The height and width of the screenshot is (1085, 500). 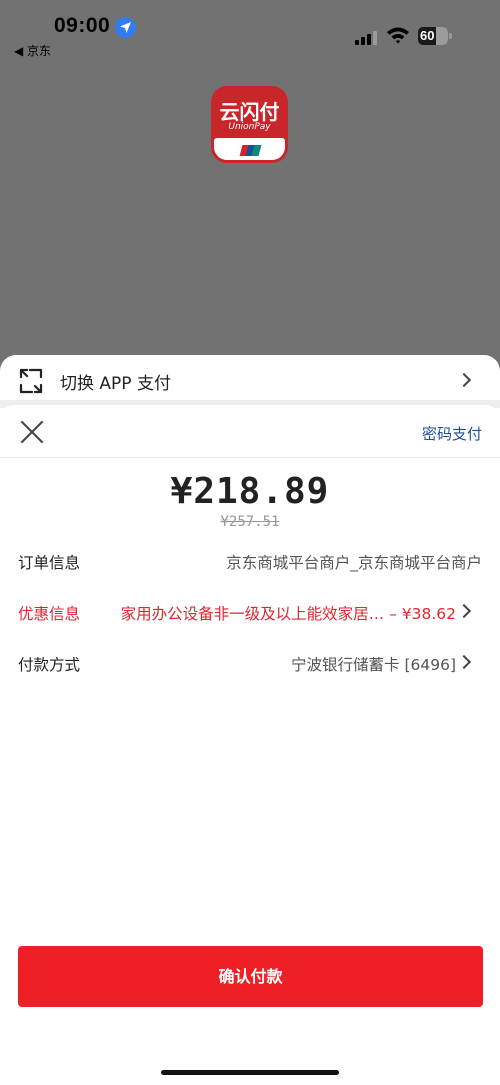 What do you see at coordinates (250, 491) in the screenshot?
I see `payment-amount: ¥218.89` at bounding box center [250, 491].